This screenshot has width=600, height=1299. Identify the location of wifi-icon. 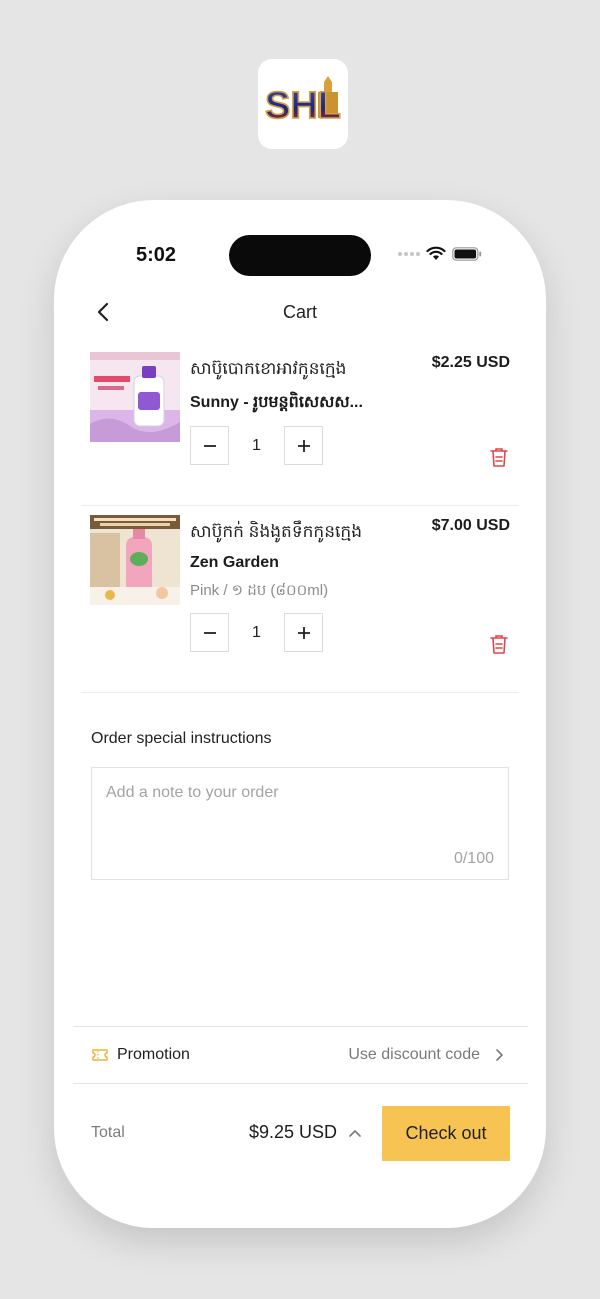
(436, 253).